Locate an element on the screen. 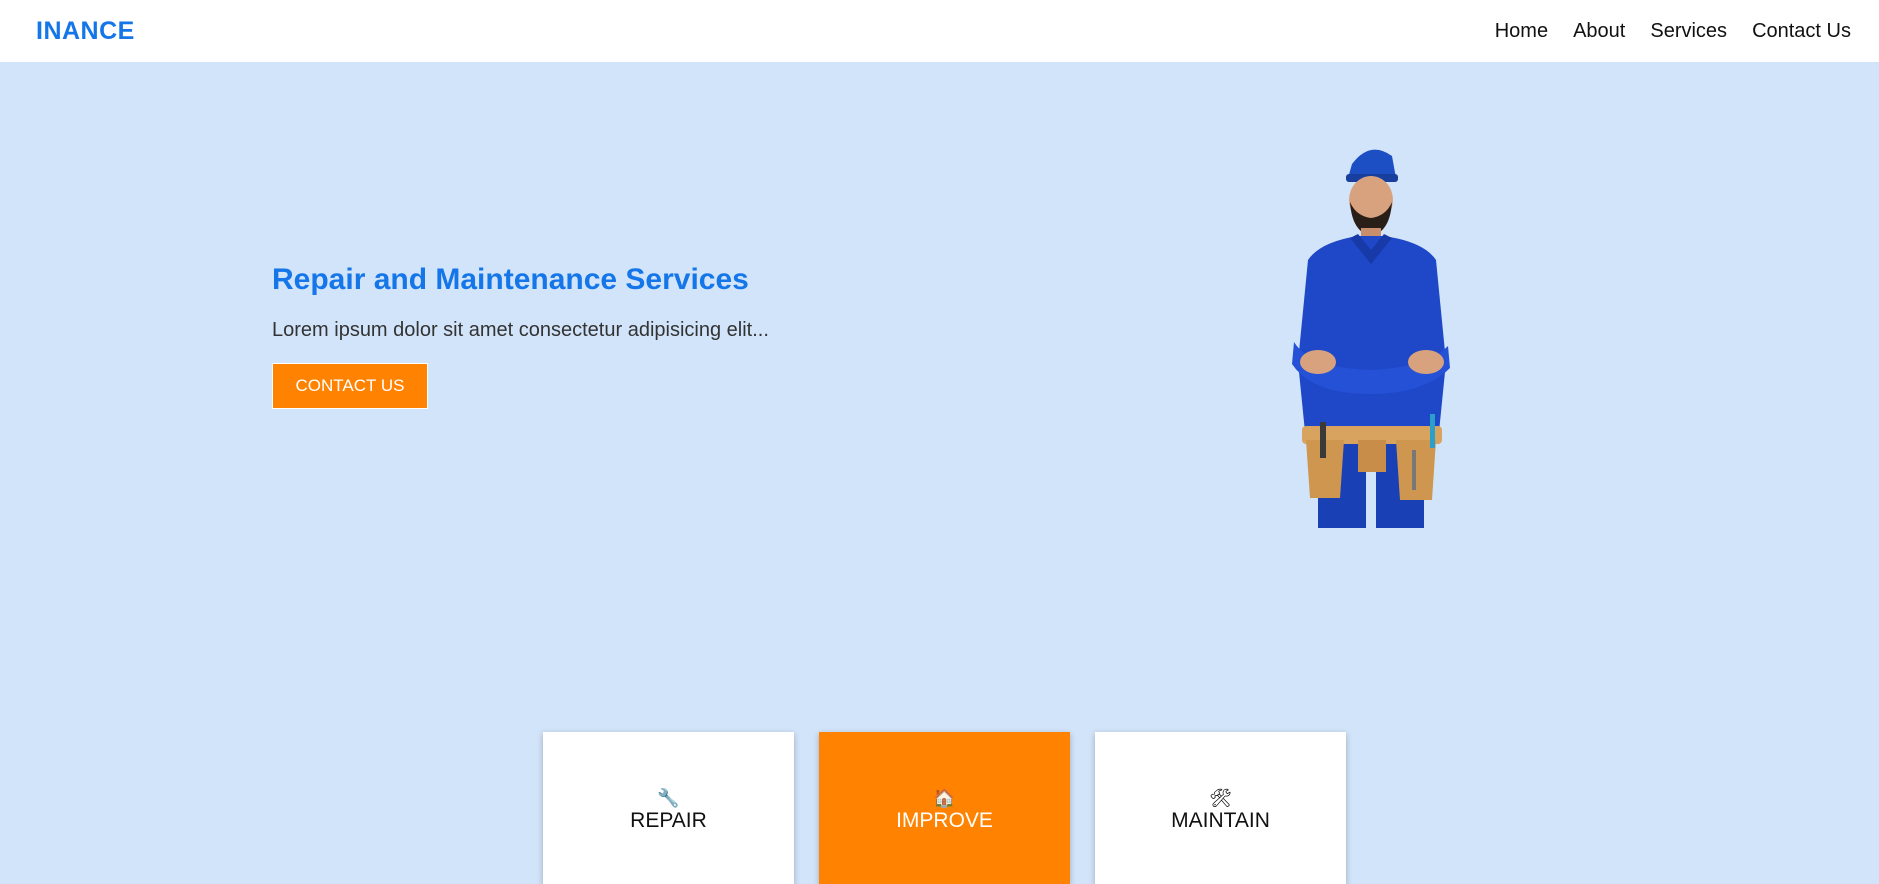 The image size is (1879, 884). hammer-wrench-icon: 🛠 is located at coordinates (1220, 798).